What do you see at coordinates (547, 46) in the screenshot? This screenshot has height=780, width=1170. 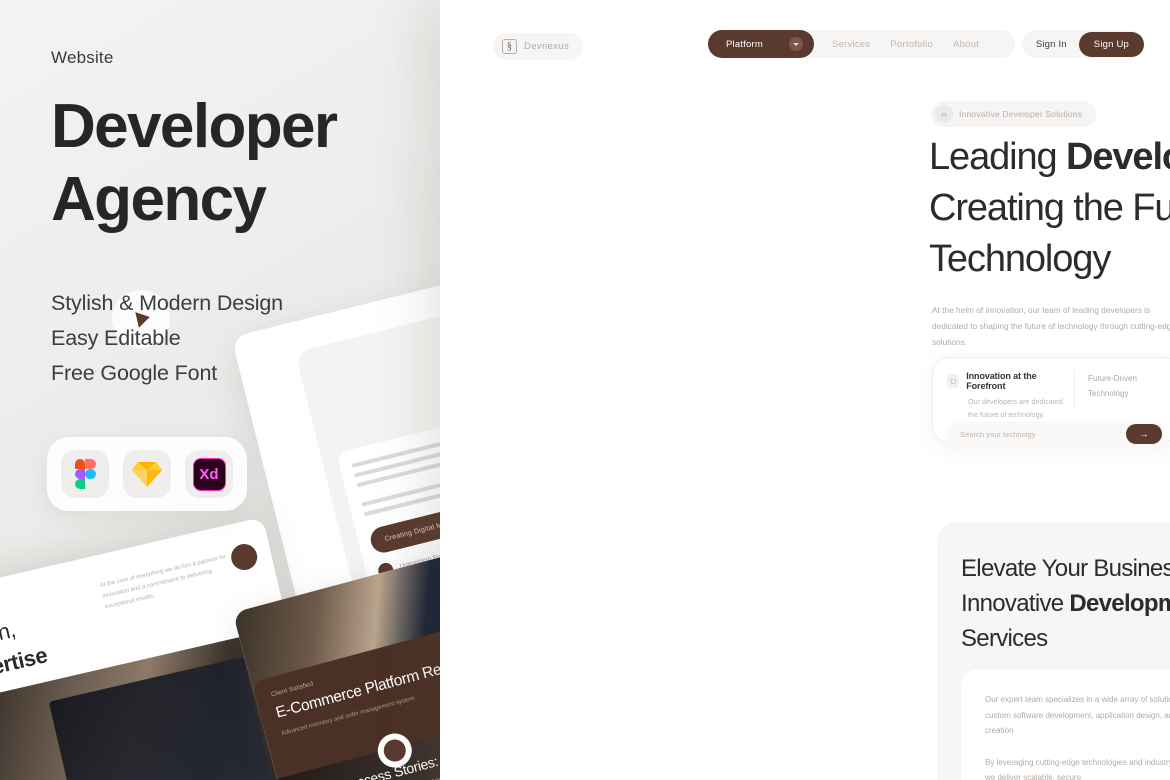 I see `logo-text: Devnexus` at bounding box center [547, 46].